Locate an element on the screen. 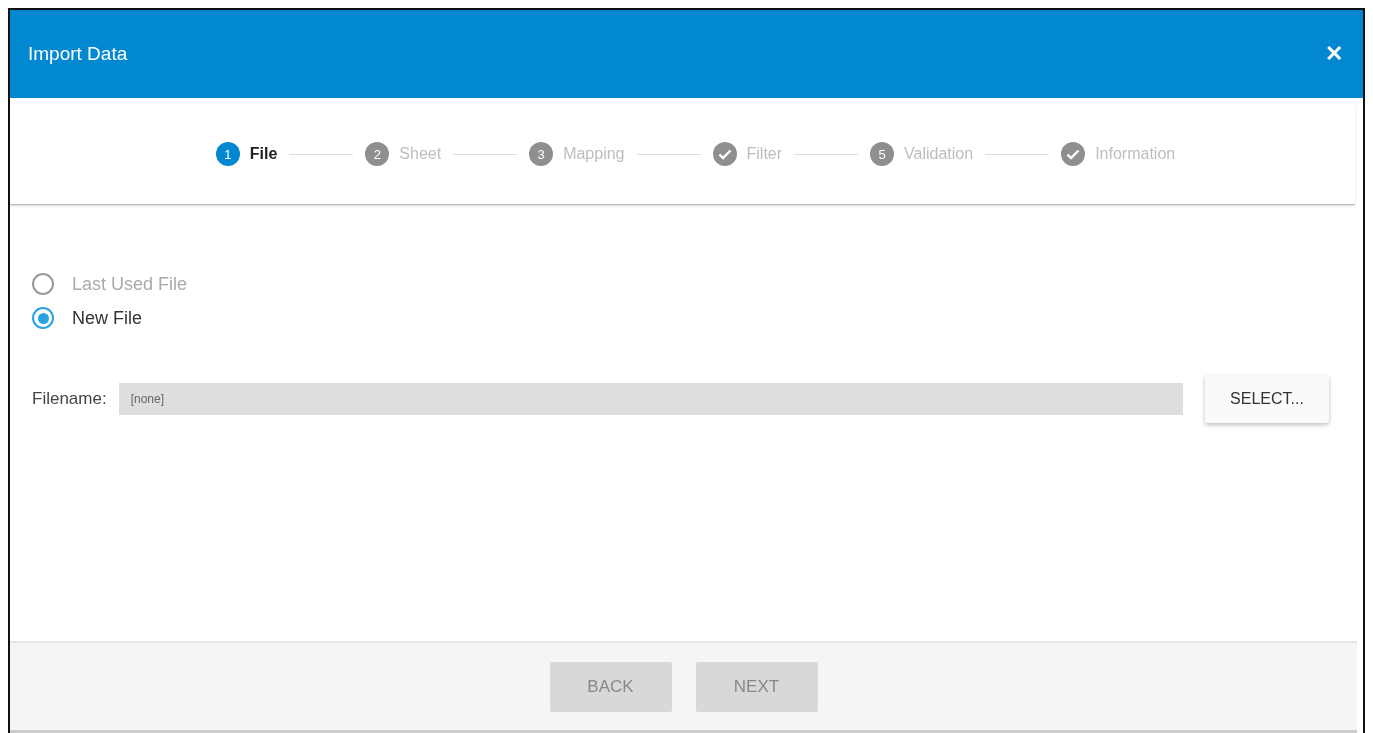 This screenshot has height=733, width=1373. step: 1 File is located at coordinates (246, 154).